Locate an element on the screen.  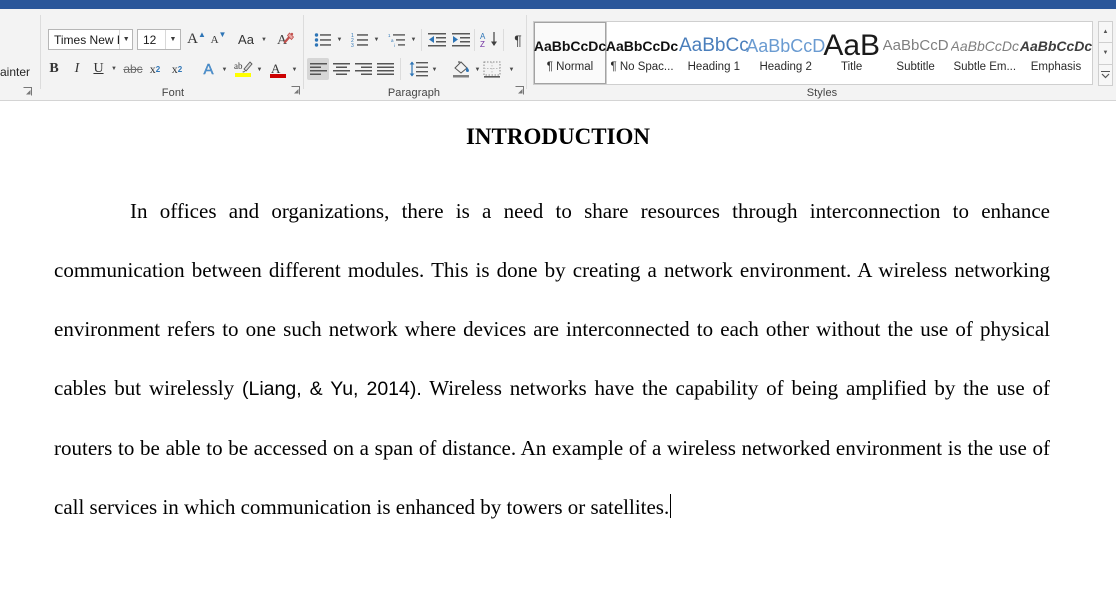
style-item-heading-1: AaBbCc Heading 1 is located at coordinates (714, 53).